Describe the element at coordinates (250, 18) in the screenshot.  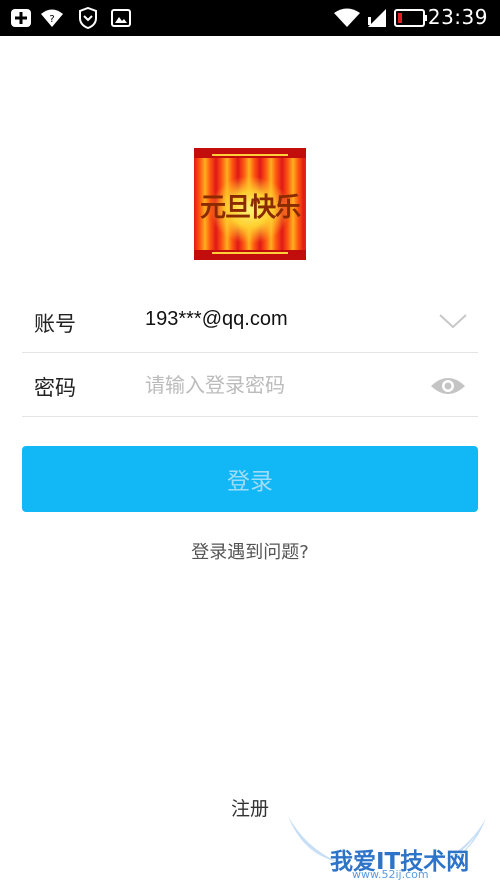
I see `status-bar: ? 23:39` at that location.